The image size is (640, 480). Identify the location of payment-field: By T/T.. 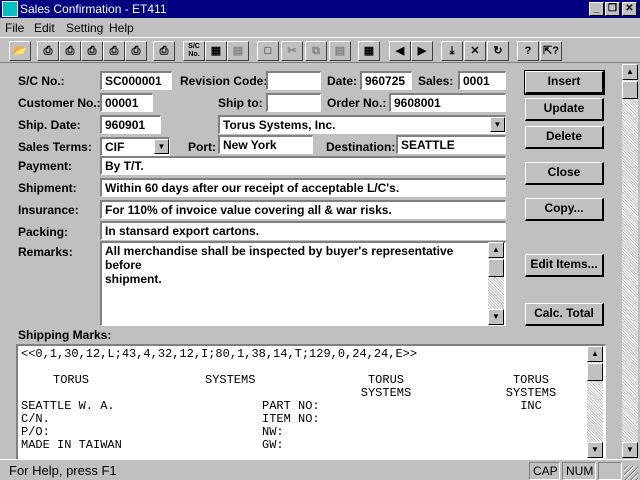
(303, 165).